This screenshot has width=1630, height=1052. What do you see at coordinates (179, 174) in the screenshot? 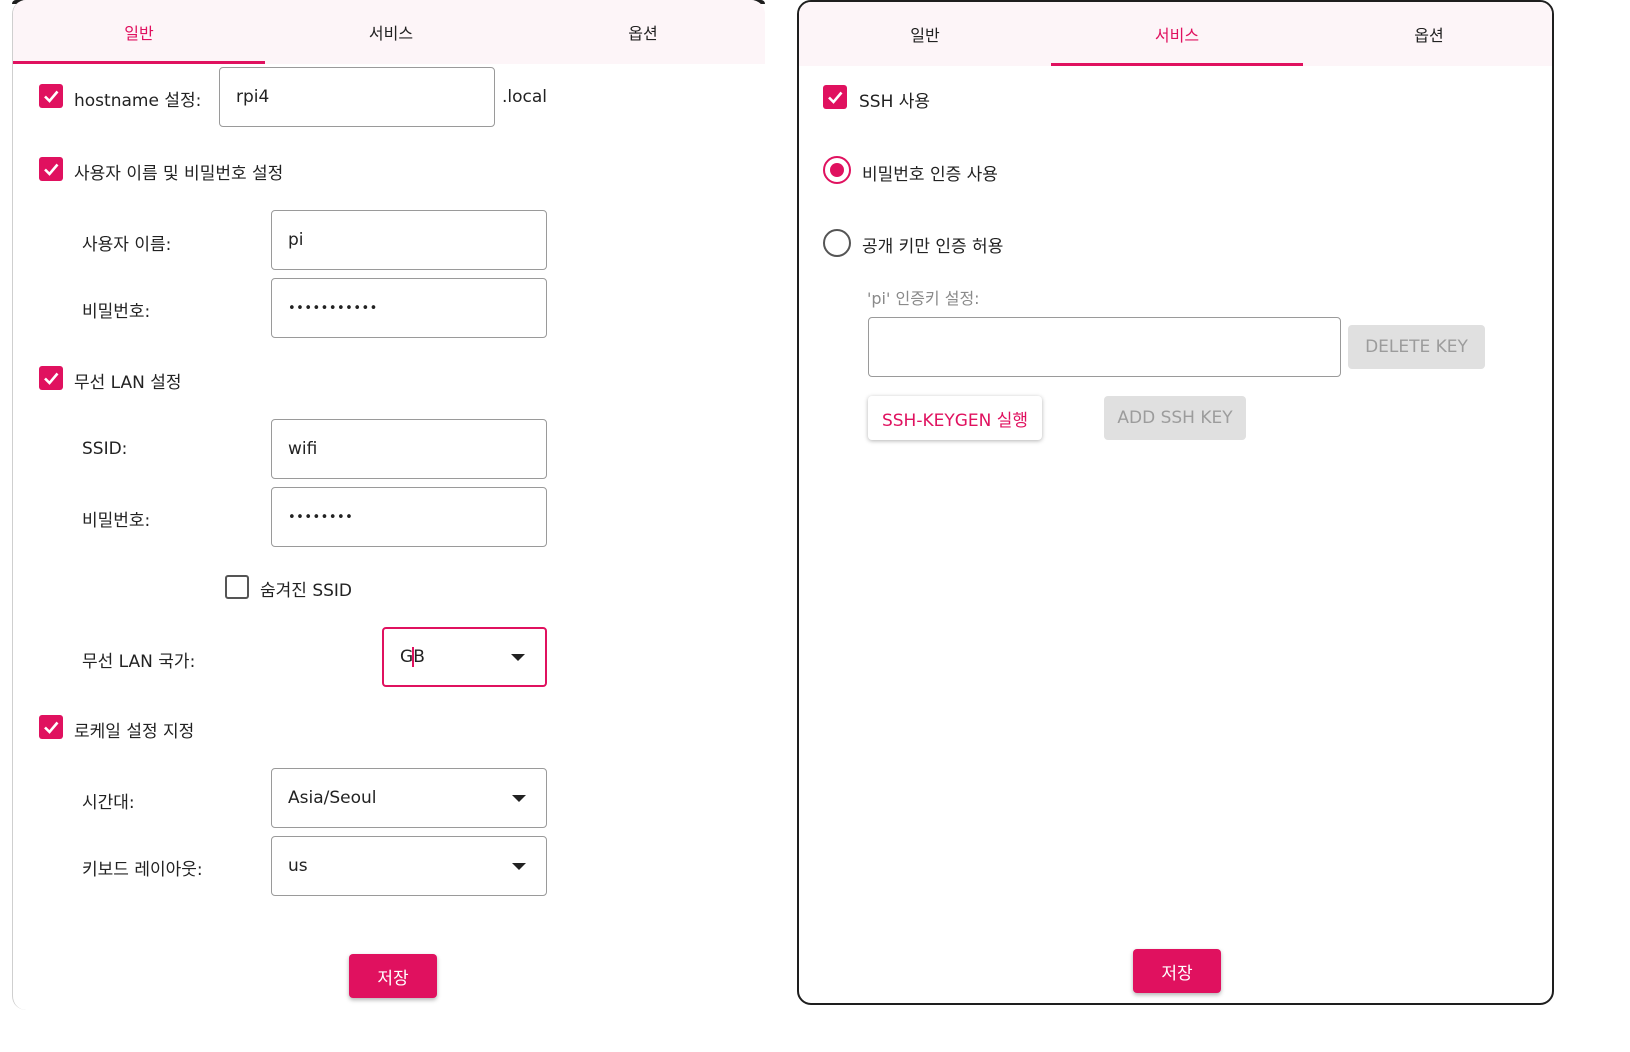
I see `user-settings-label: 사용자 이름 및 비밀번호 설정` at bounding box center [179, 174].